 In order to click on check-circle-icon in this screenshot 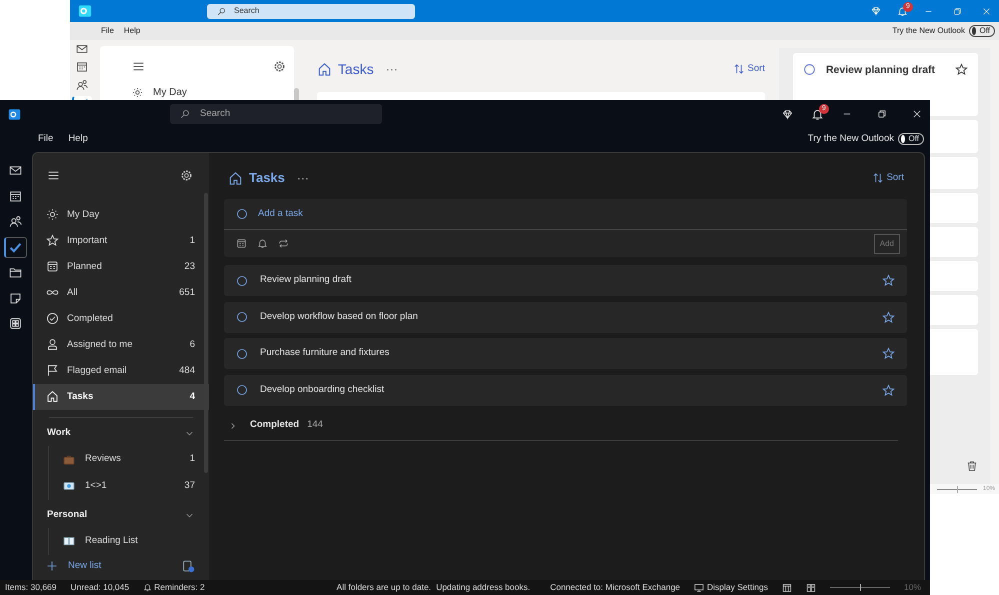, I will do `click(52, 319)`.